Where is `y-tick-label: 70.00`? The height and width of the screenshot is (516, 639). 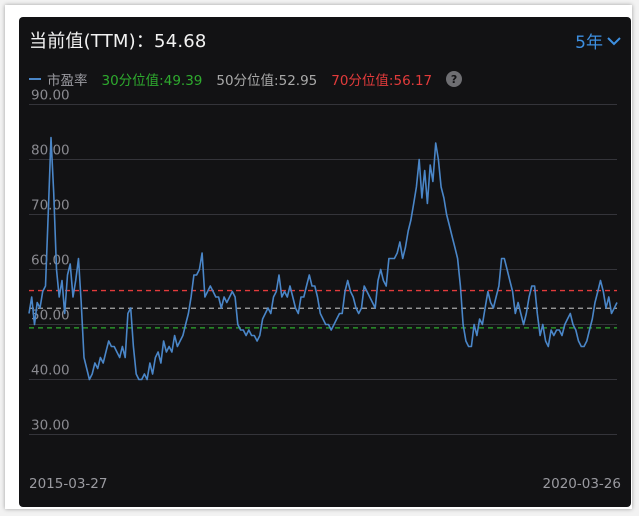 y-tick-label: 70.00 is located at coordinates (50, 206).